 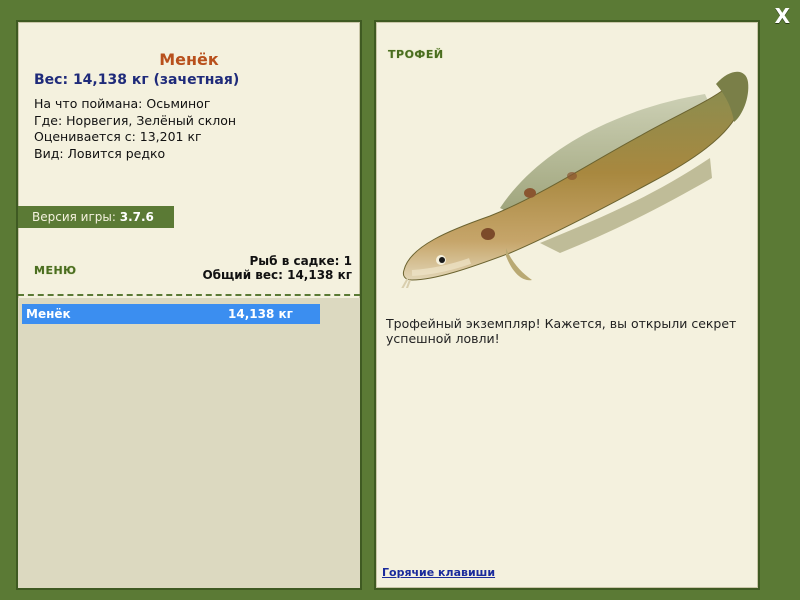 What do you see at coordinates (189, 59) in the screenshot?
I see `fish-name: Менёк` at bounding box center [189, 59].